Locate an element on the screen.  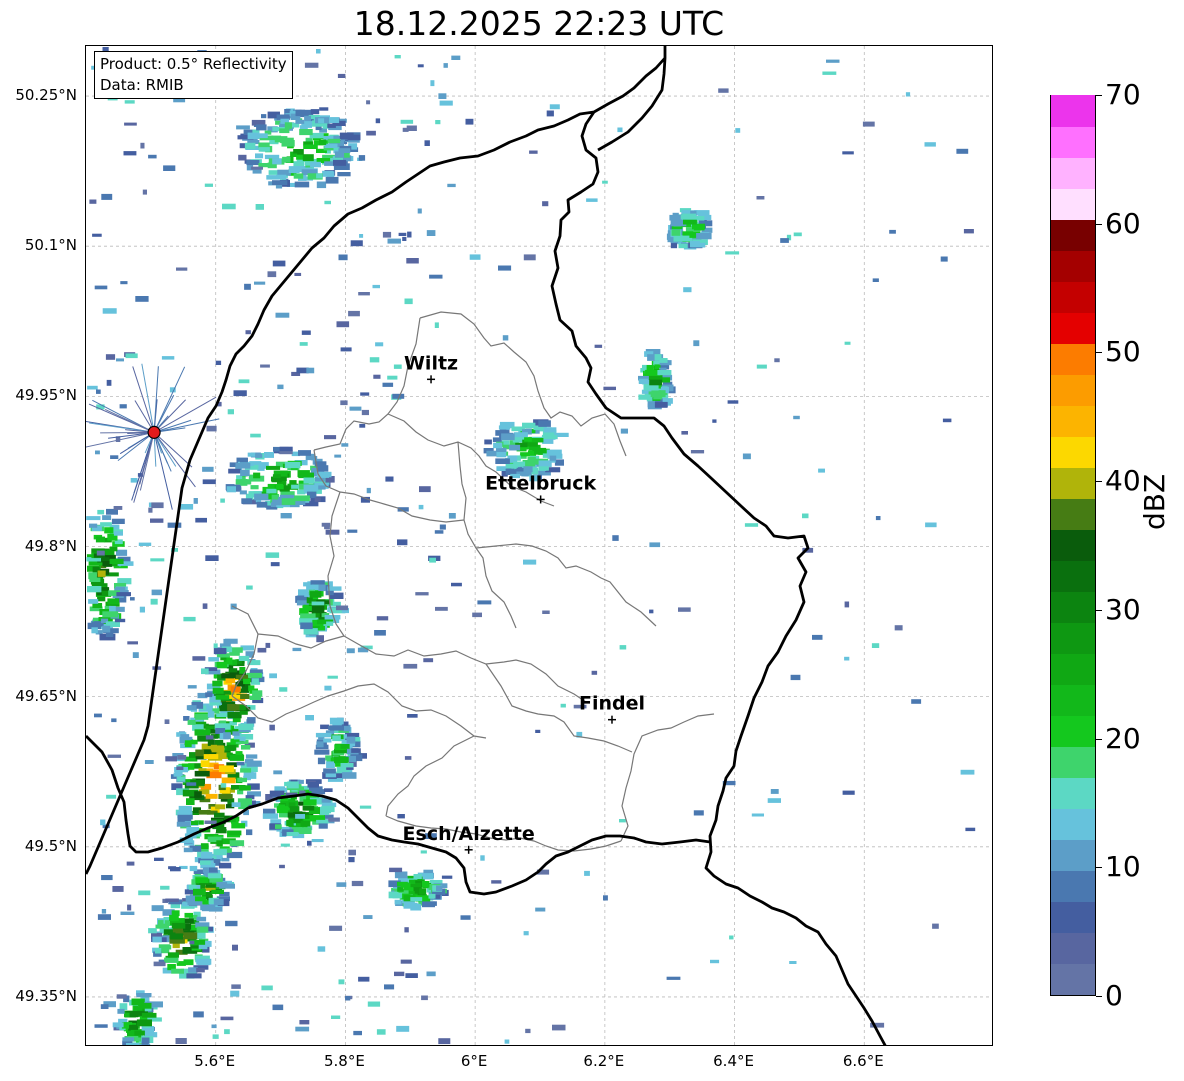
dbz-colorbar is located at coordinates (1073, 545).